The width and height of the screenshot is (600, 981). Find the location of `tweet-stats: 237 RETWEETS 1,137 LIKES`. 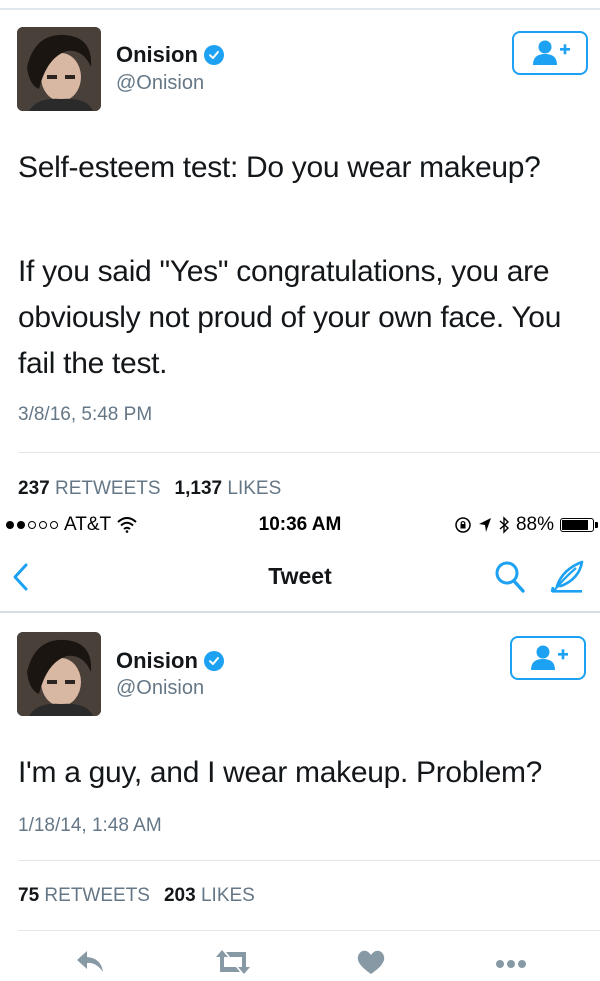

tweet-stats: 237 RETWEETS 1,137 LIKES is located at coordinates (149, 489).